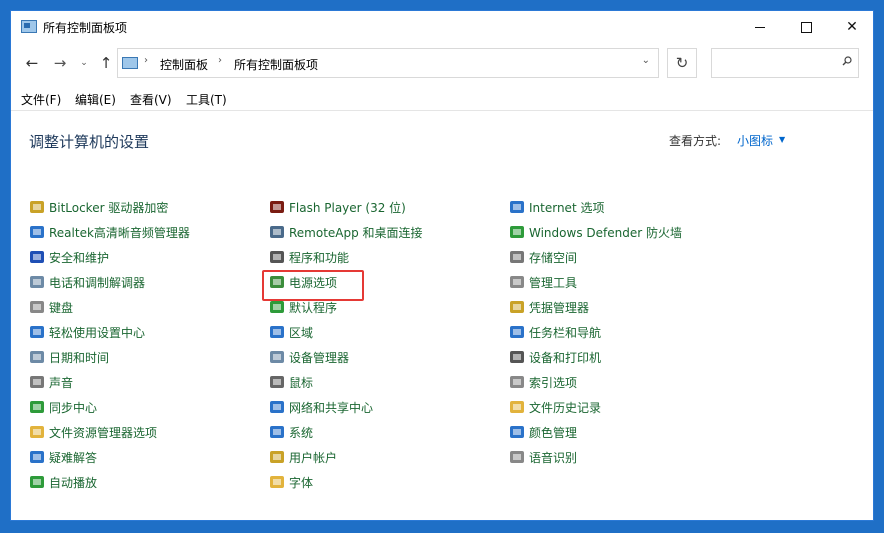 Image resolution: width=884 pixels, height=533 pixels. I want to click on window-title: 所有控制面板项, so click(85, 28).